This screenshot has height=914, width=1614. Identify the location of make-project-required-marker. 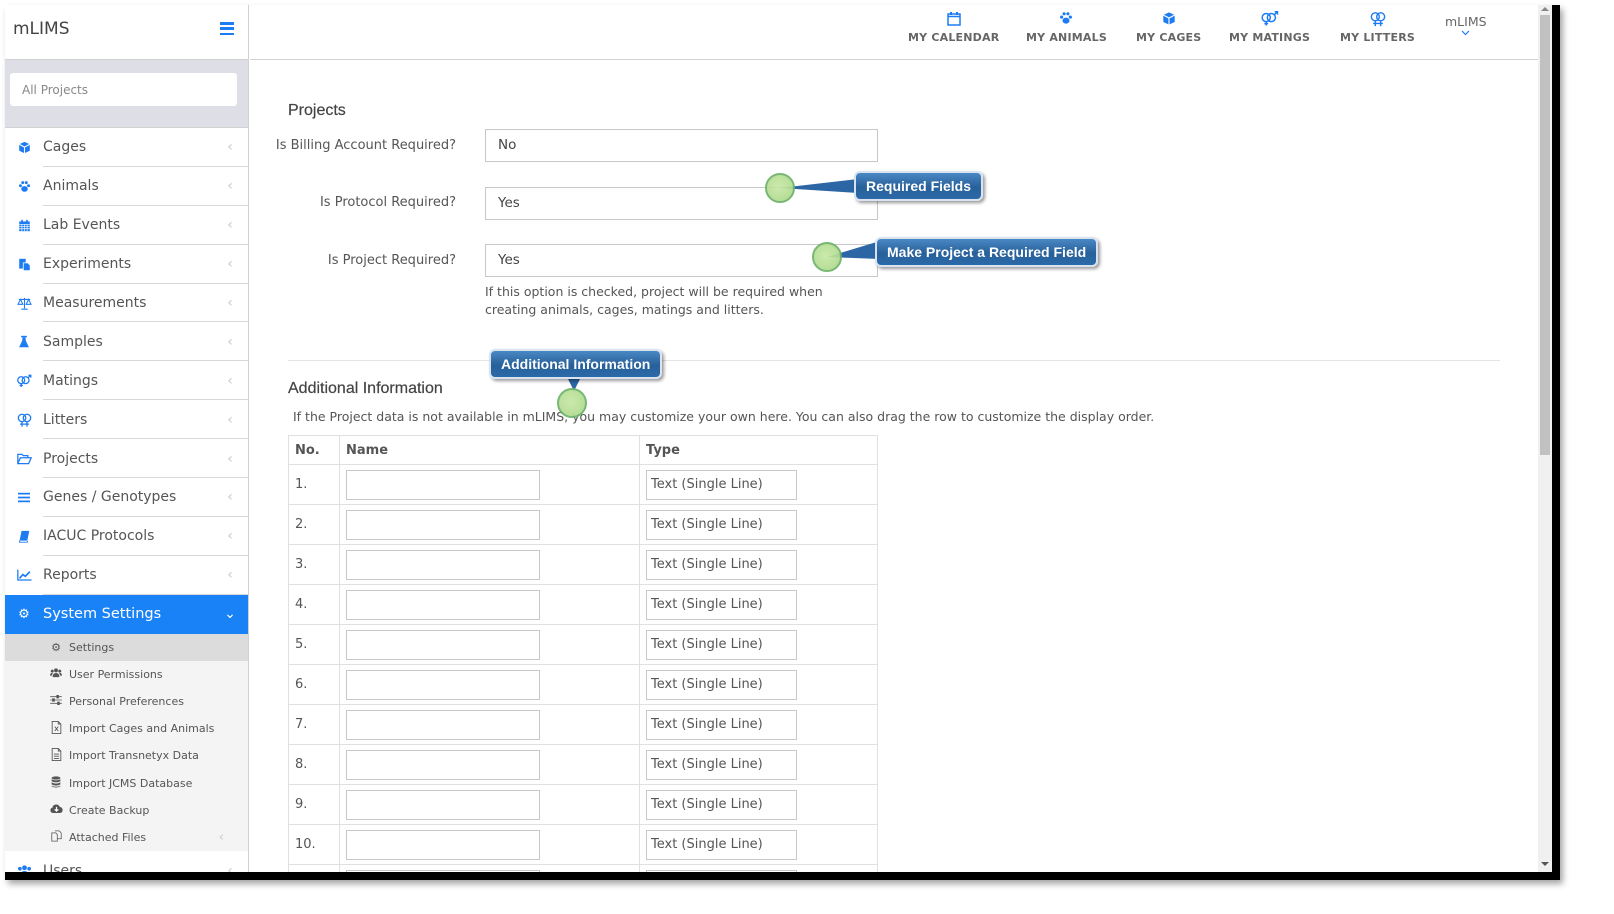
(827, 257).